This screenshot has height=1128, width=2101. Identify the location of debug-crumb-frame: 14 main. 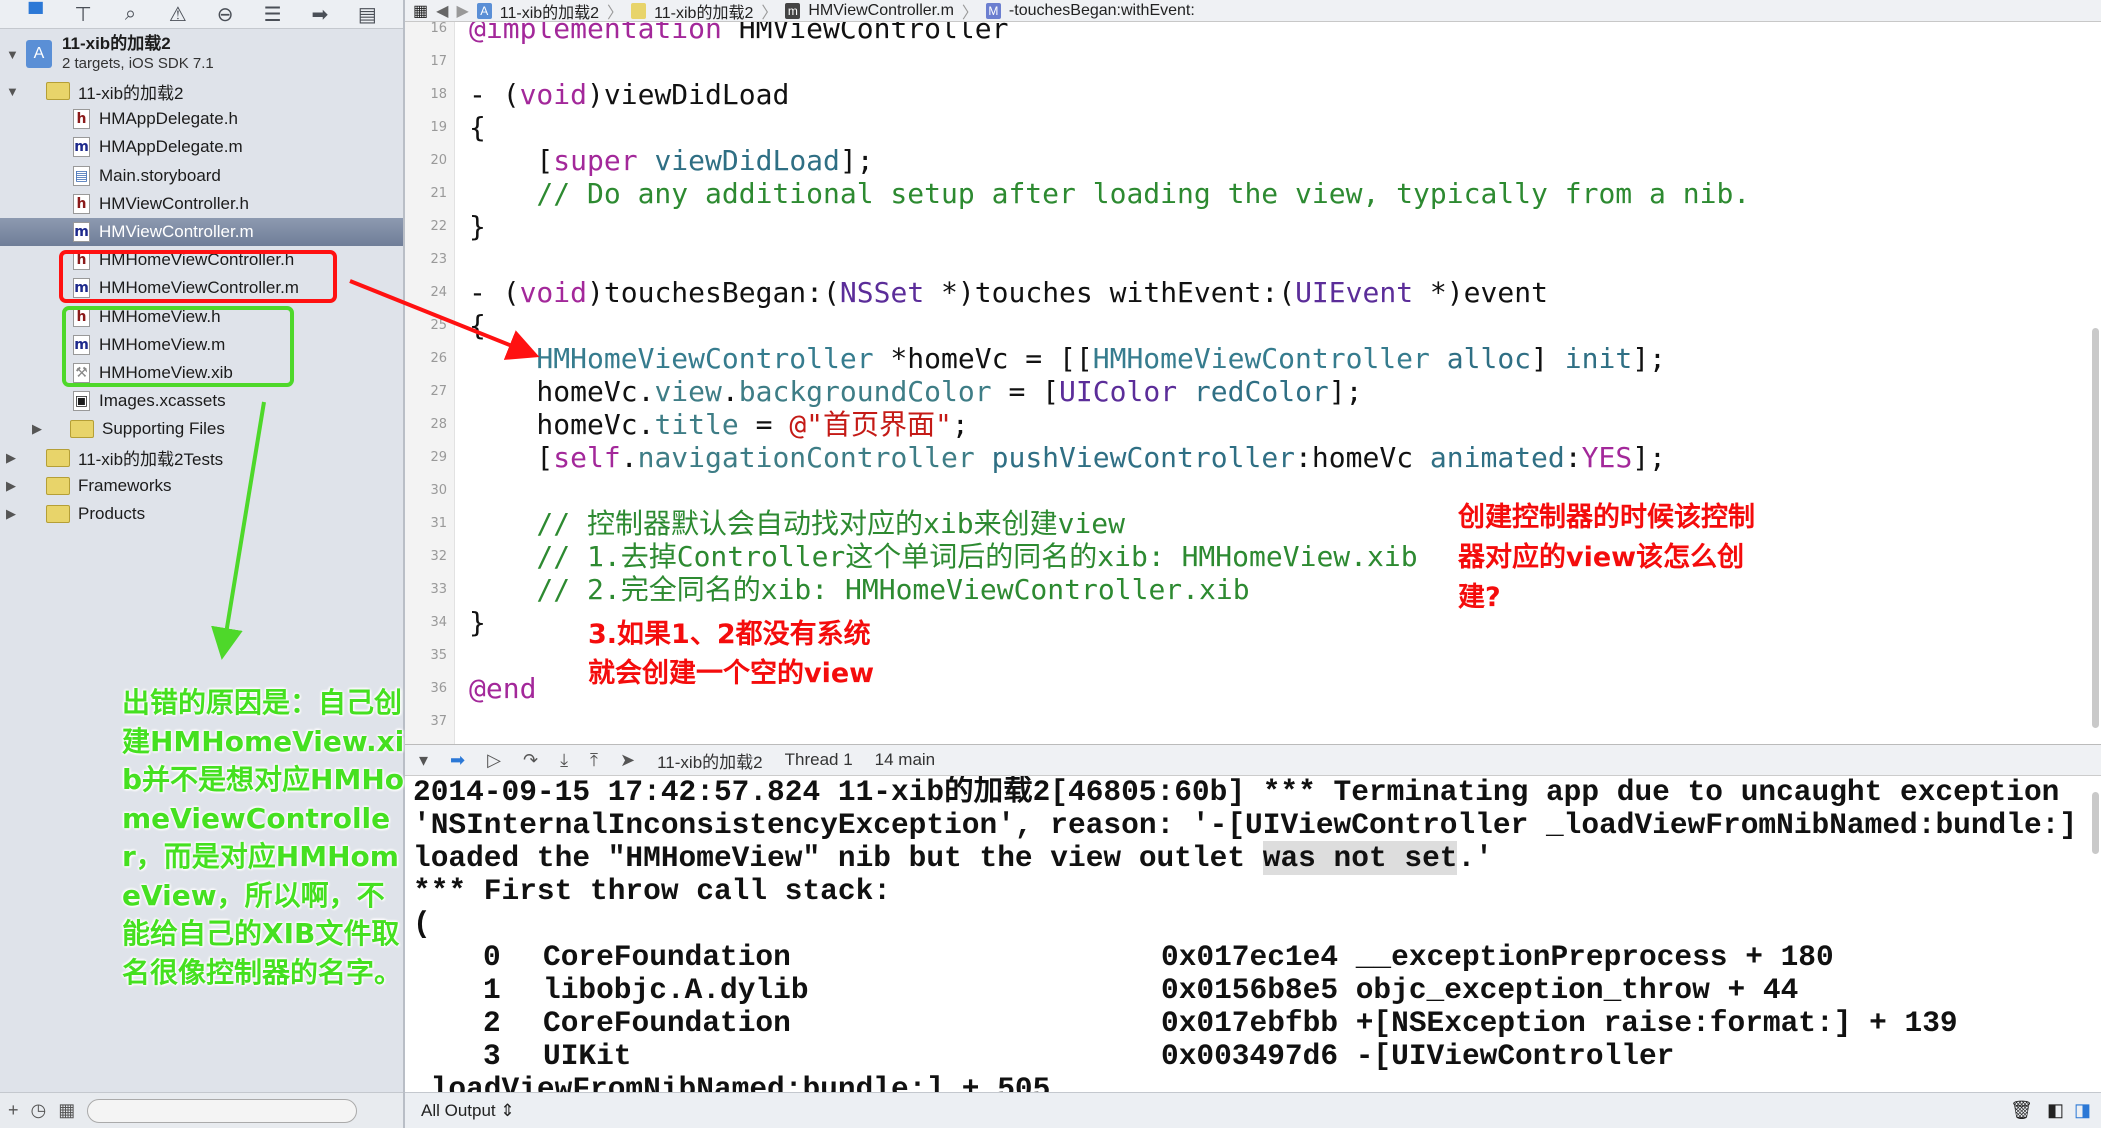
(905, 760).